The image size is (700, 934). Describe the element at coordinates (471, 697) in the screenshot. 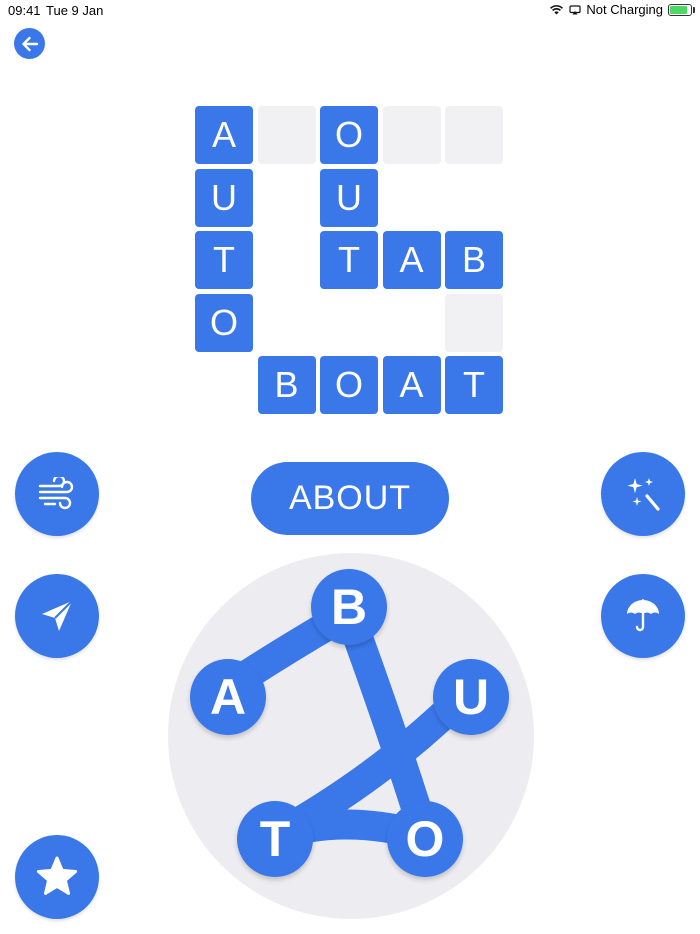

I see `wheel-letter-u: U` at that location.